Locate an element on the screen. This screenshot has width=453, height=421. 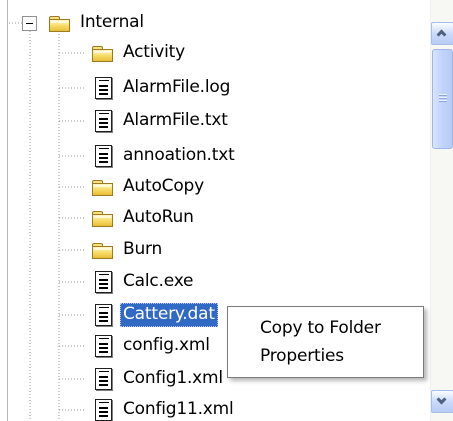
minus-expander-icon is located at coordinates (29, 23).